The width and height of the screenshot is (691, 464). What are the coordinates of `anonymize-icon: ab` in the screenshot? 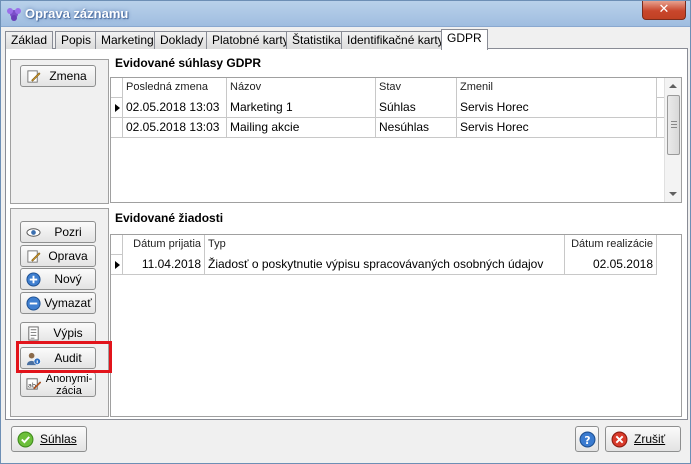 It's located at (33, 384).